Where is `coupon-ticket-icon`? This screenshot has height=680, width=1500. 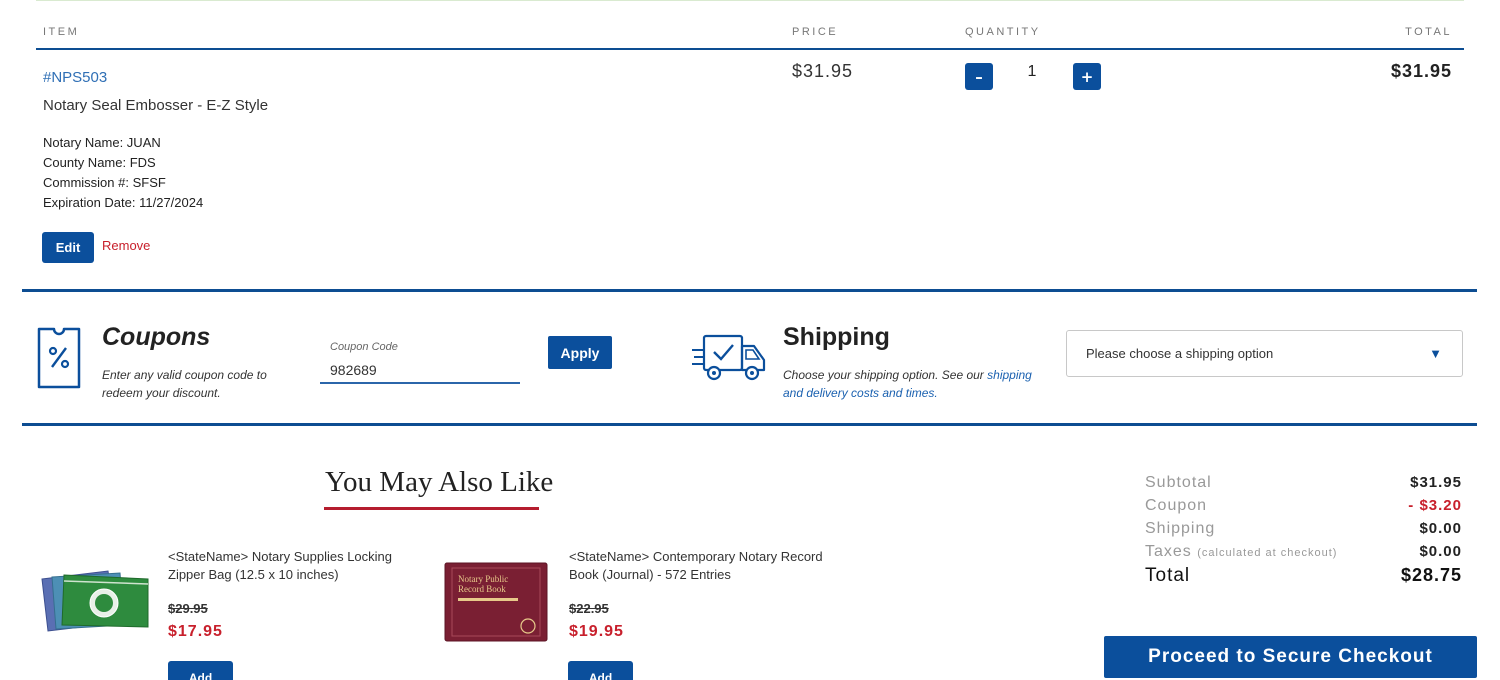
coupon-ticket-icon is located at coordinates (59, 360).